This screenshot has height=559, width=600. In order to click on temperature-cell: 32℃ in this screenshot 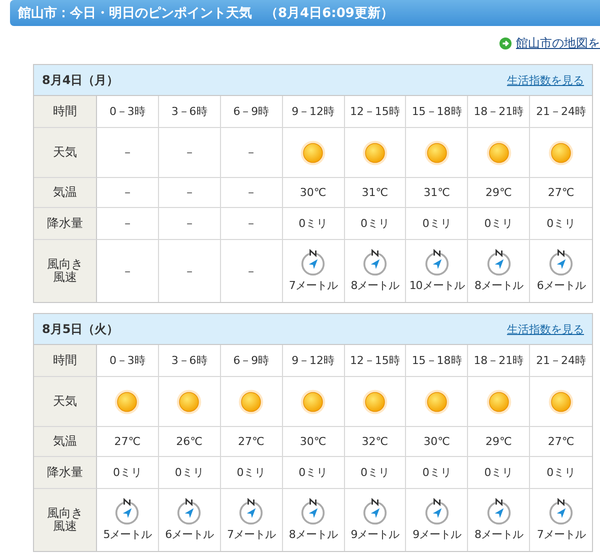, I will do `click(375, 442)`.